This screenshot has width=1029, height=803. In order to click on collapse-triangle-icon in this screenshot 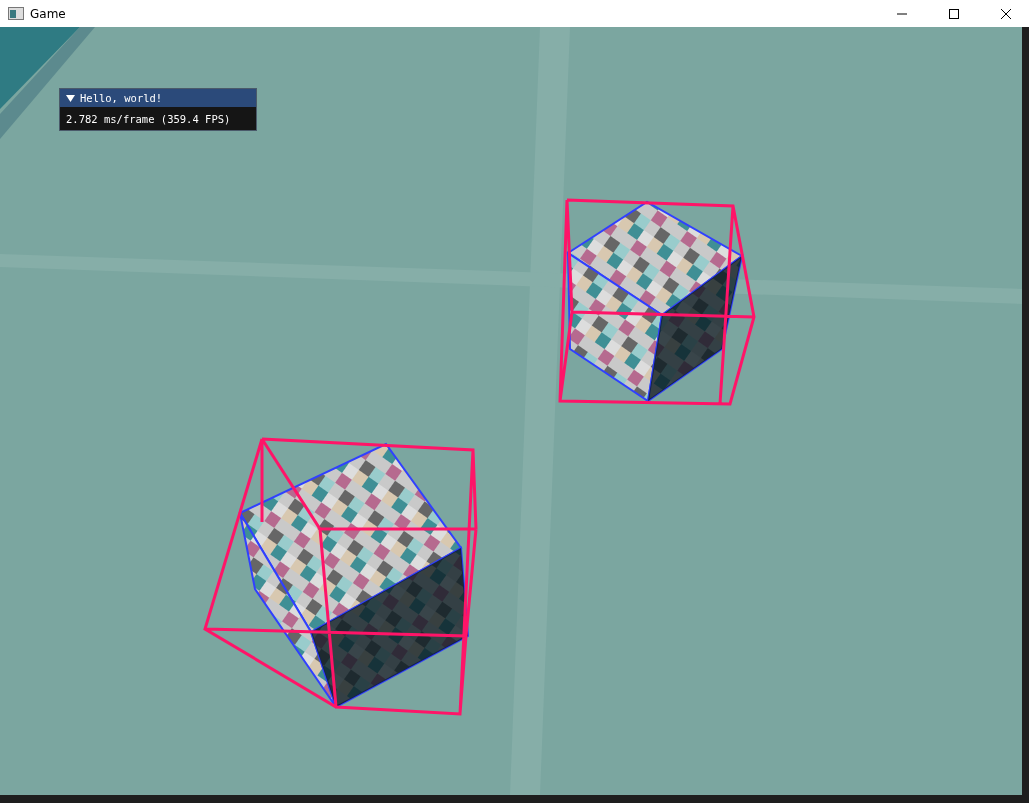, I will do `click(70, 98)`.